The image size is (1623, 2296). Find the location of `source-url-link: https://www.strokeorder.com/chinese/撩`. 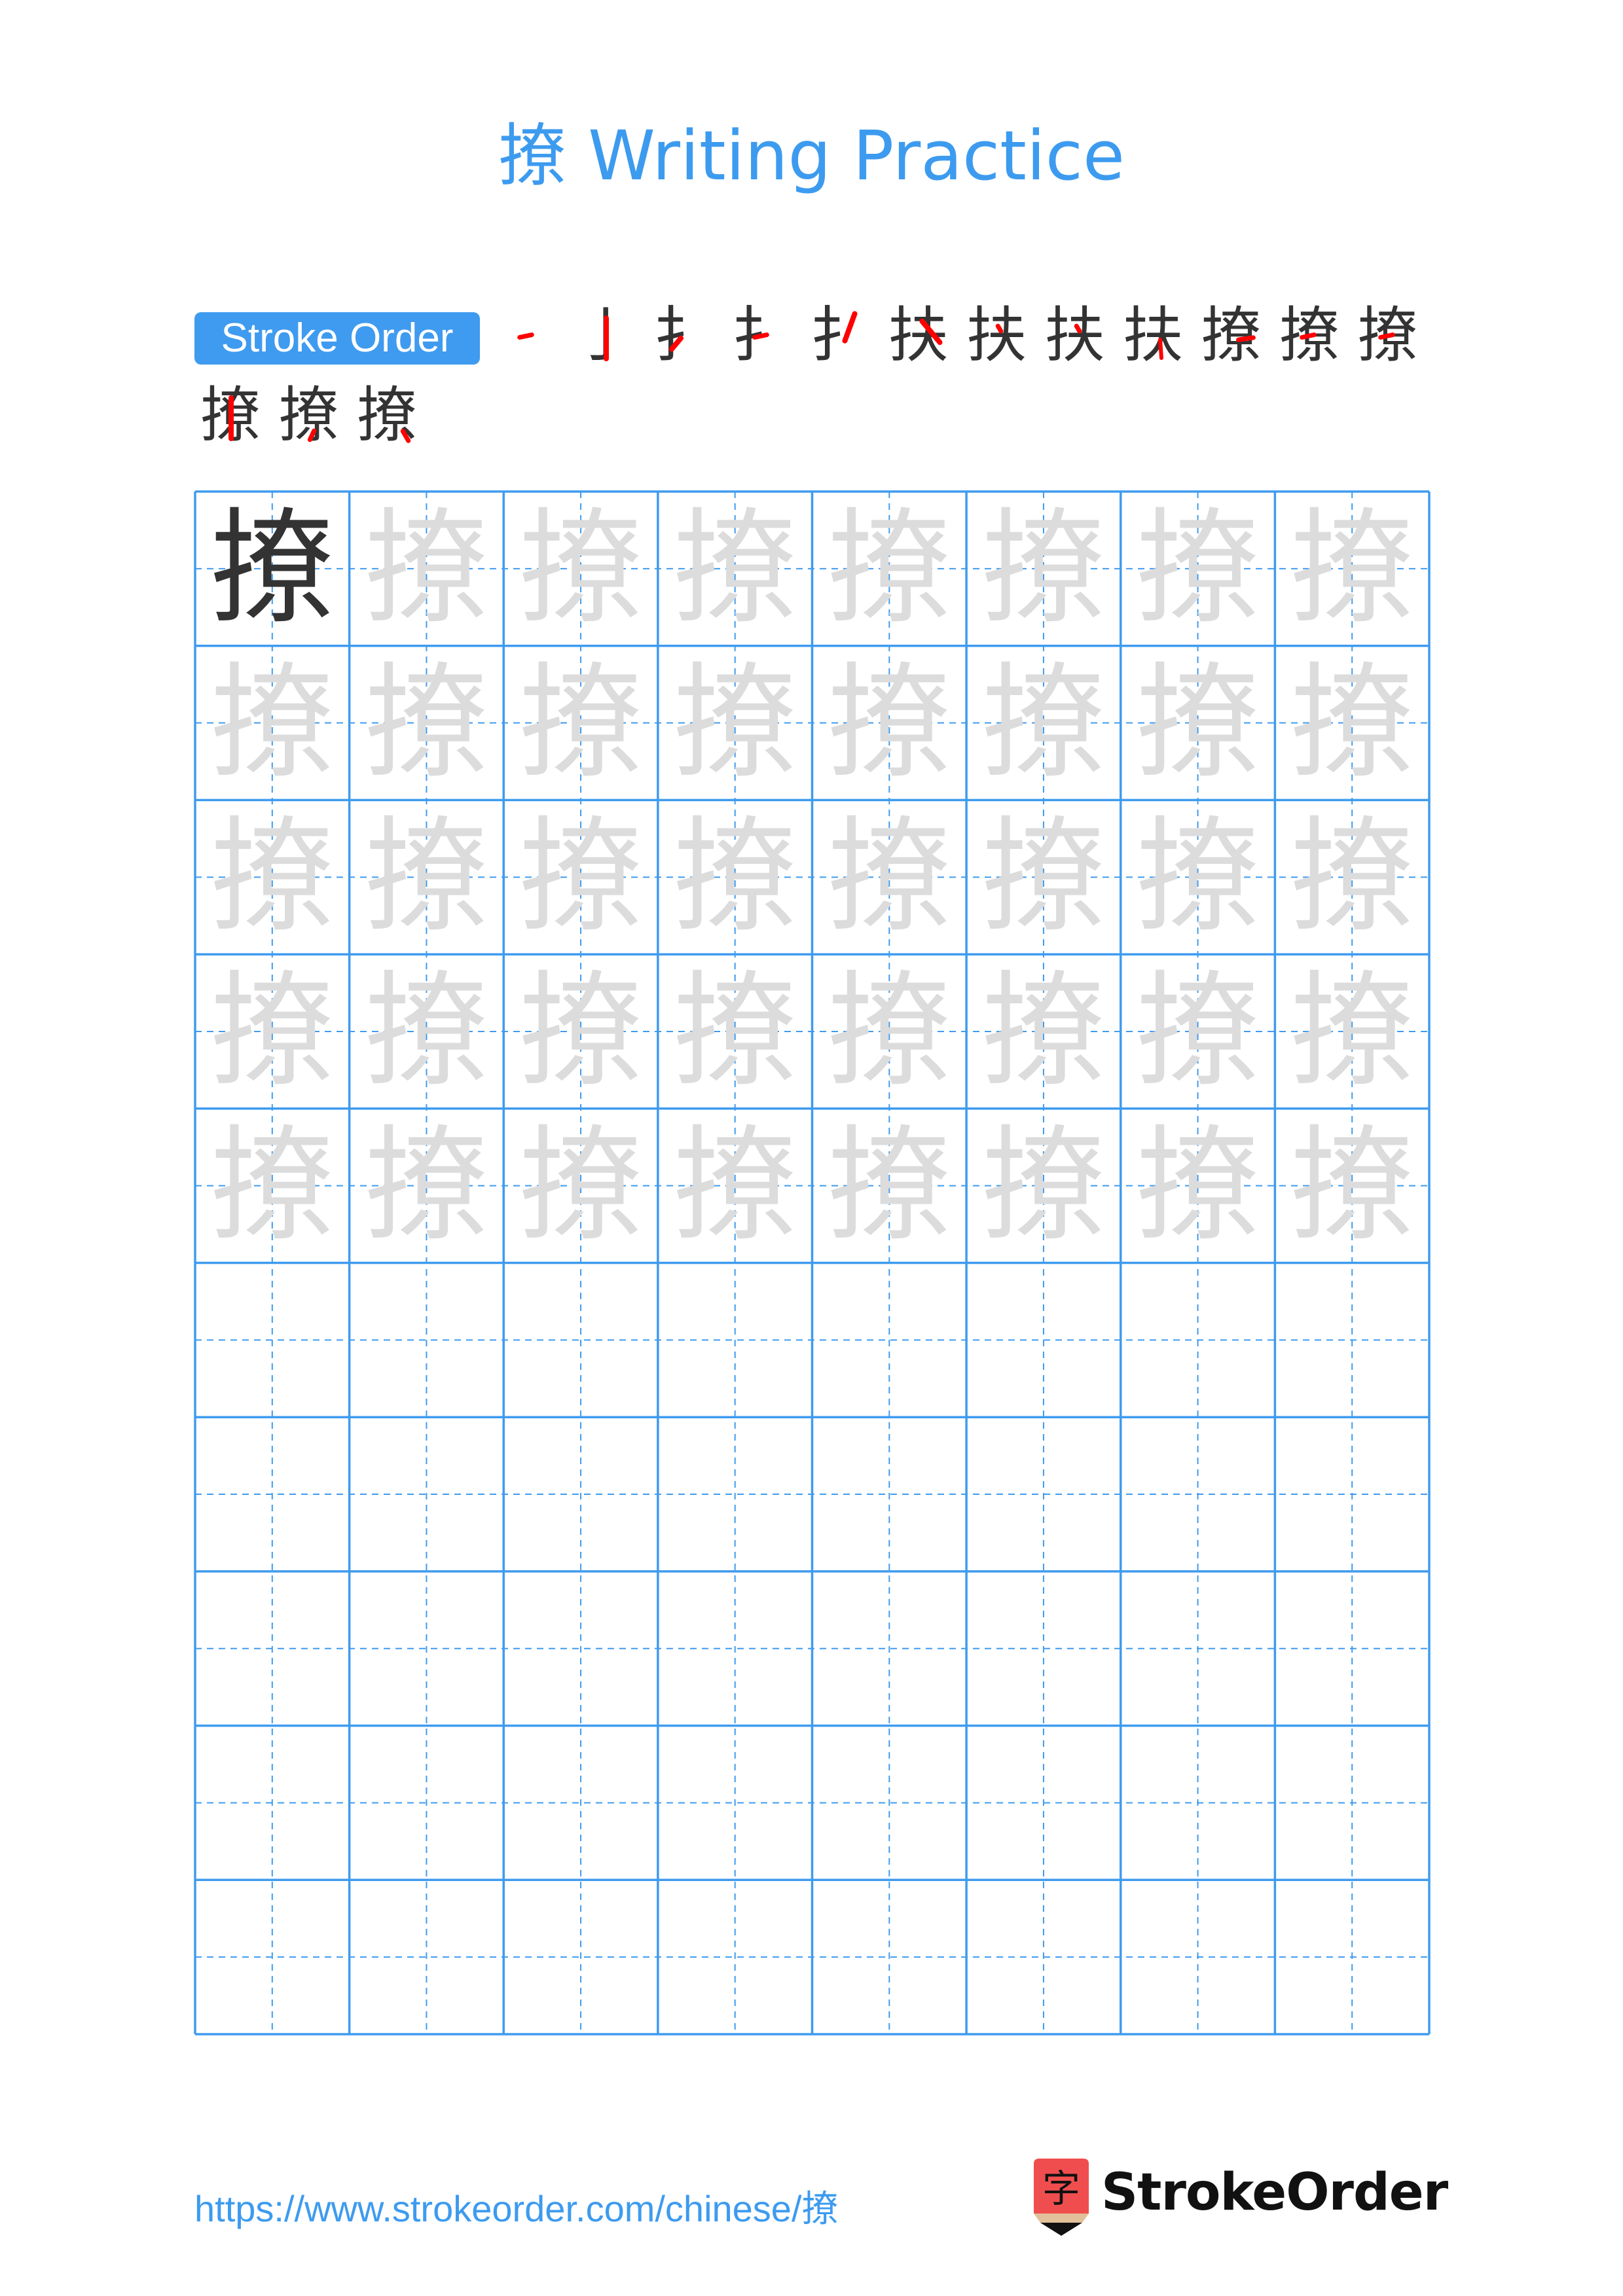

source-url-link: https://www.strokeorder.com/chinese/撩 is located at coordinates (516, 2206).